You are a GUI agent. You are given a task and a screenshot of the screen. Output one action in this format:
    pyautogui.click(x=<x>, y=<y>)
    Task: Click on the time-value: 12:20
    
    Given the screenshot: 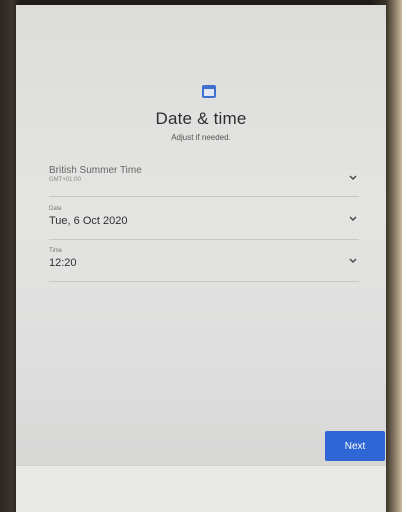 What is the action you would take?
    pyautogui.click(x=63, y=263)
    